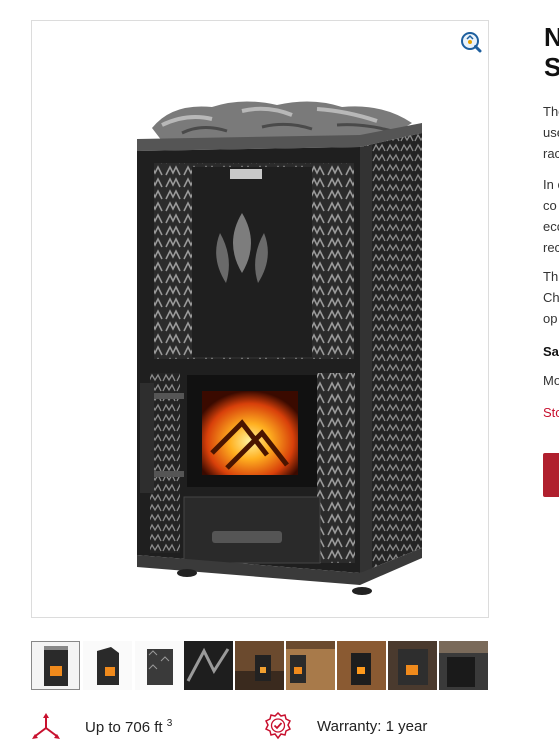 The width and height of the screenshot is (559, 747). I want to click on volume-unit-exponent: 3, so click(169, 723).